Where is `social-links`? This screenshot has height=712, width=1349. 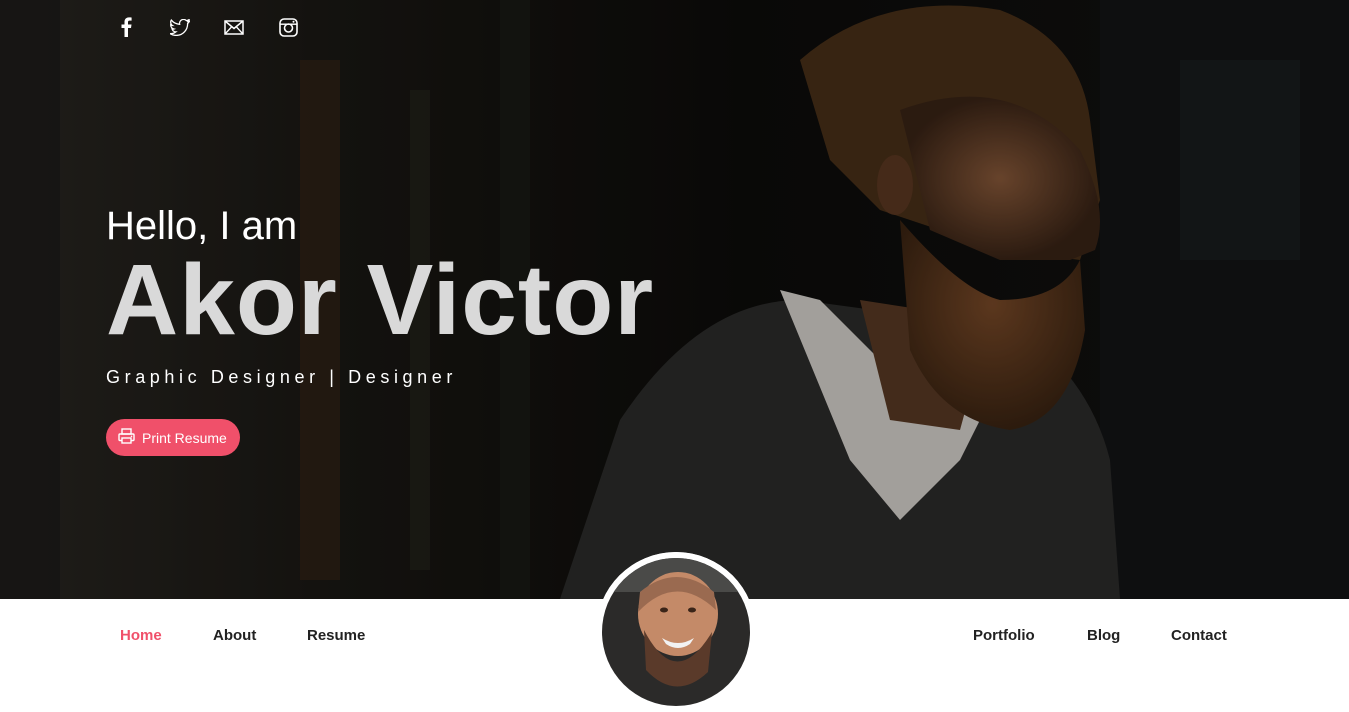 social-links is located at coordinates (207, 27).